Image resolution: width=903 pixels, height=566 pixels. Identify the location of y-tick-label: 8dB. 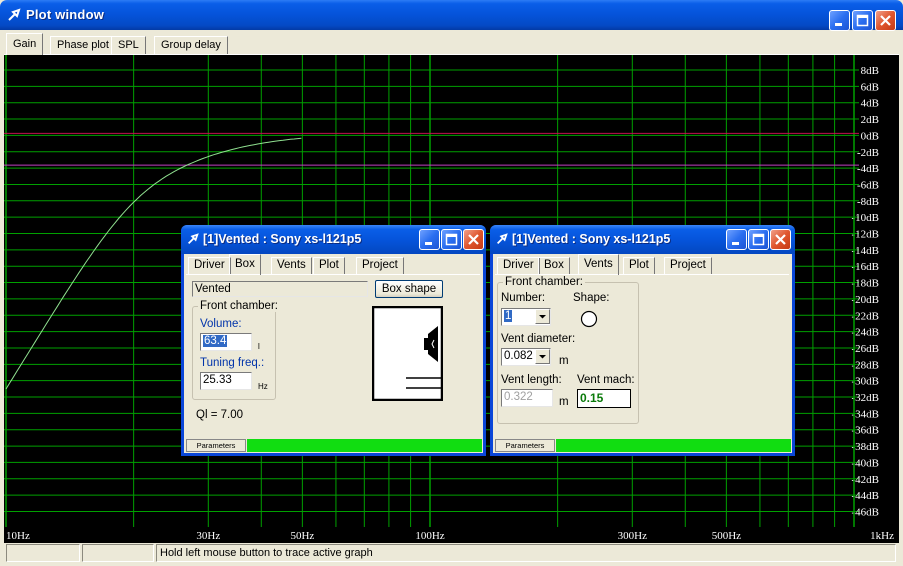
(870, 71).